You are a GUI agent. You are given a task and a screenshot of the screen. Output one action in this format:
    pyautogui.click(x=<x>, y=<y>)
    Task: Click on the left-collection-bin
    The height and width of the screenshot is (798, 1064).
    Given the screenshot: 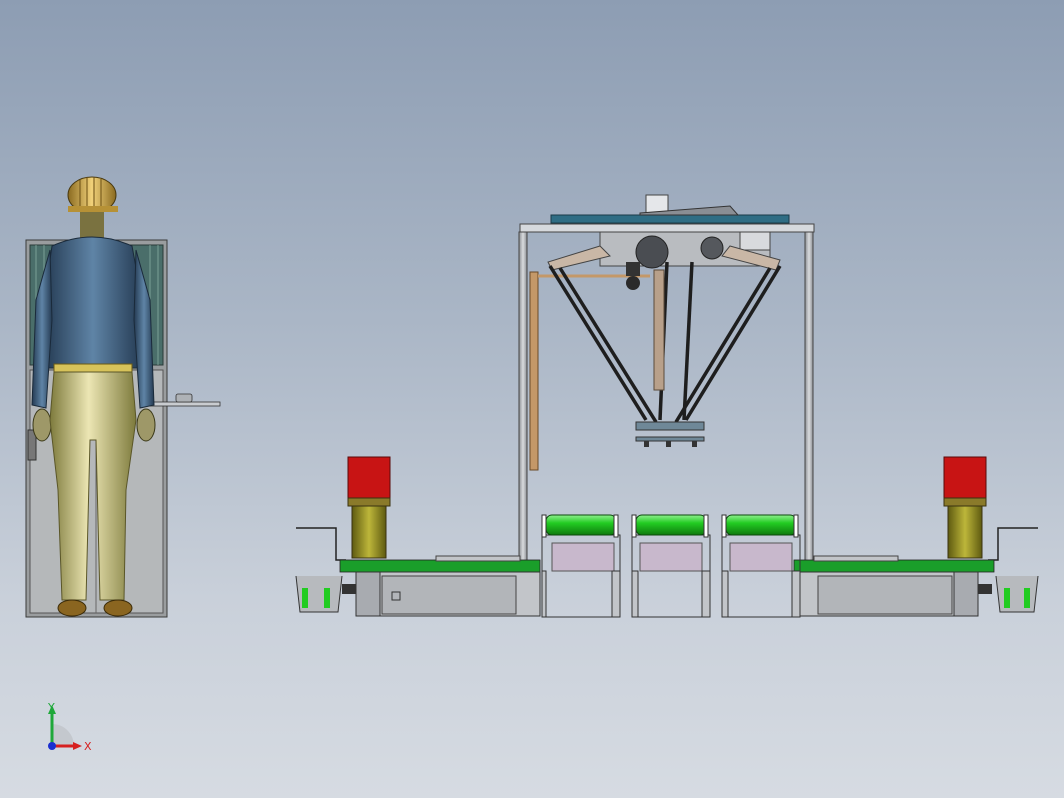 What is the action you would take?
    pyautogui.click(x=319, y=594)
    